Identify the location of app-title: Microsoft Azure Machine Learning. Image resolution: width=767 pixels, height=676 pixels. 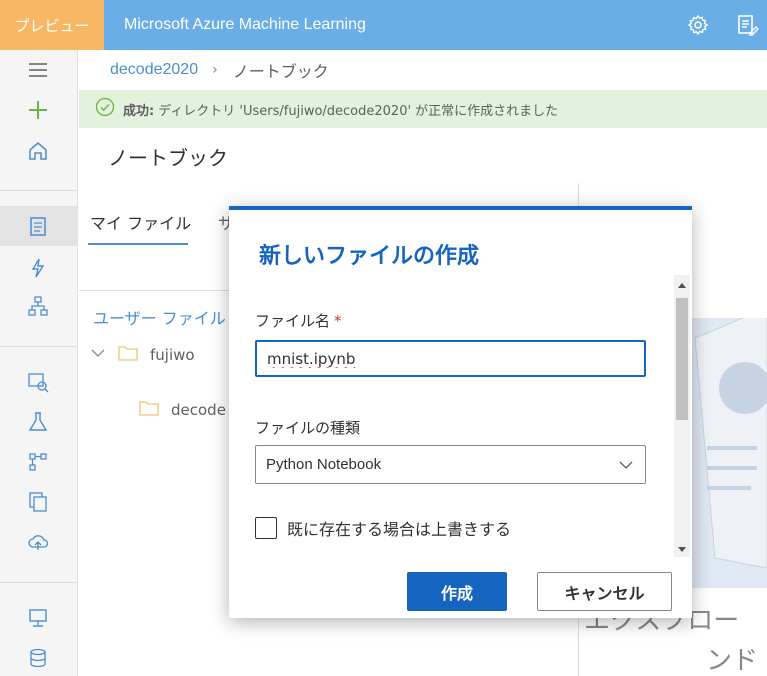
(245, 25).